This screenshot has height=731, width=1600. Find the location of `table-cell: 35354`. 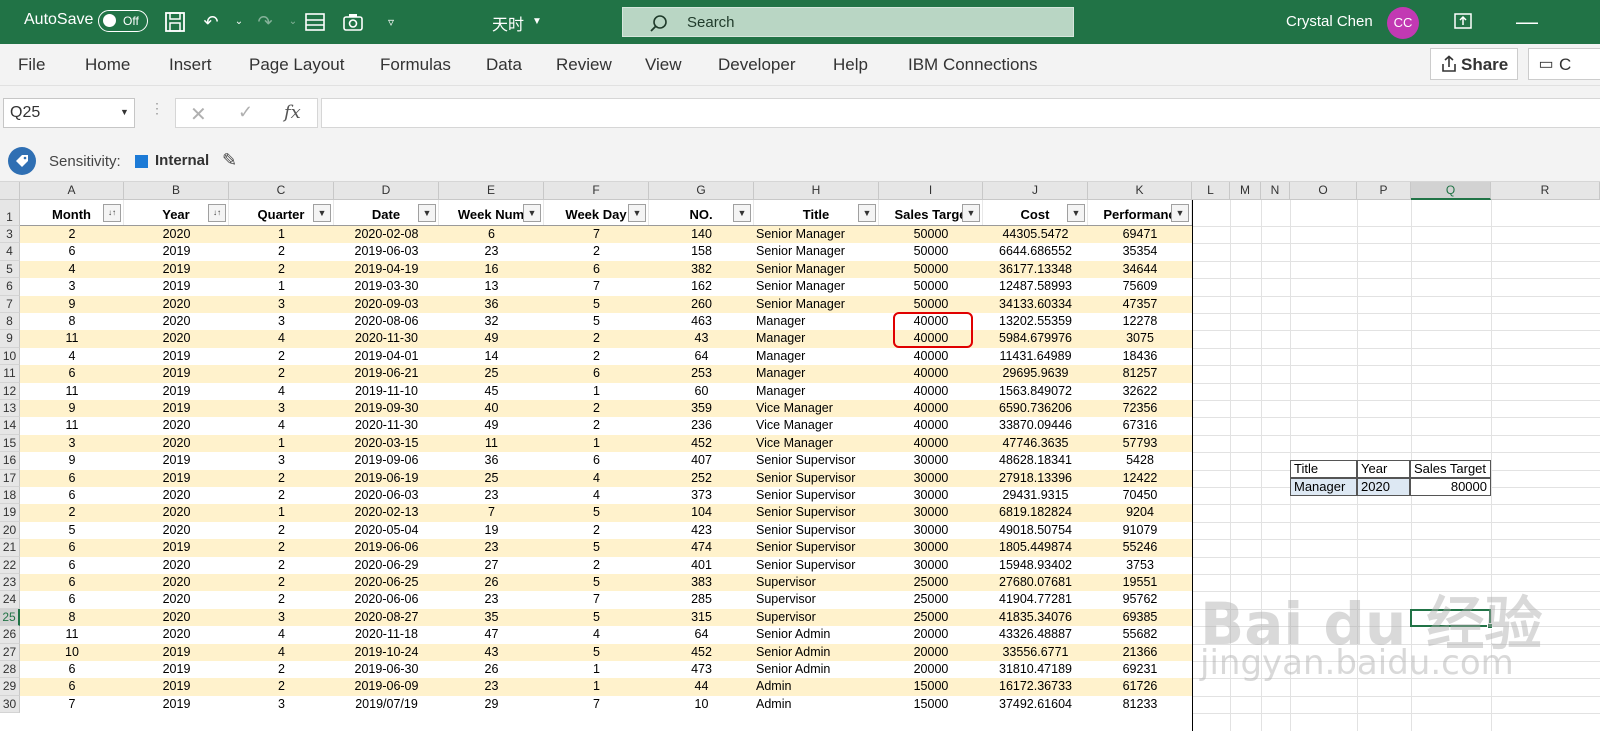

table-cell: 35354 is located at coordinates (1140, 251).